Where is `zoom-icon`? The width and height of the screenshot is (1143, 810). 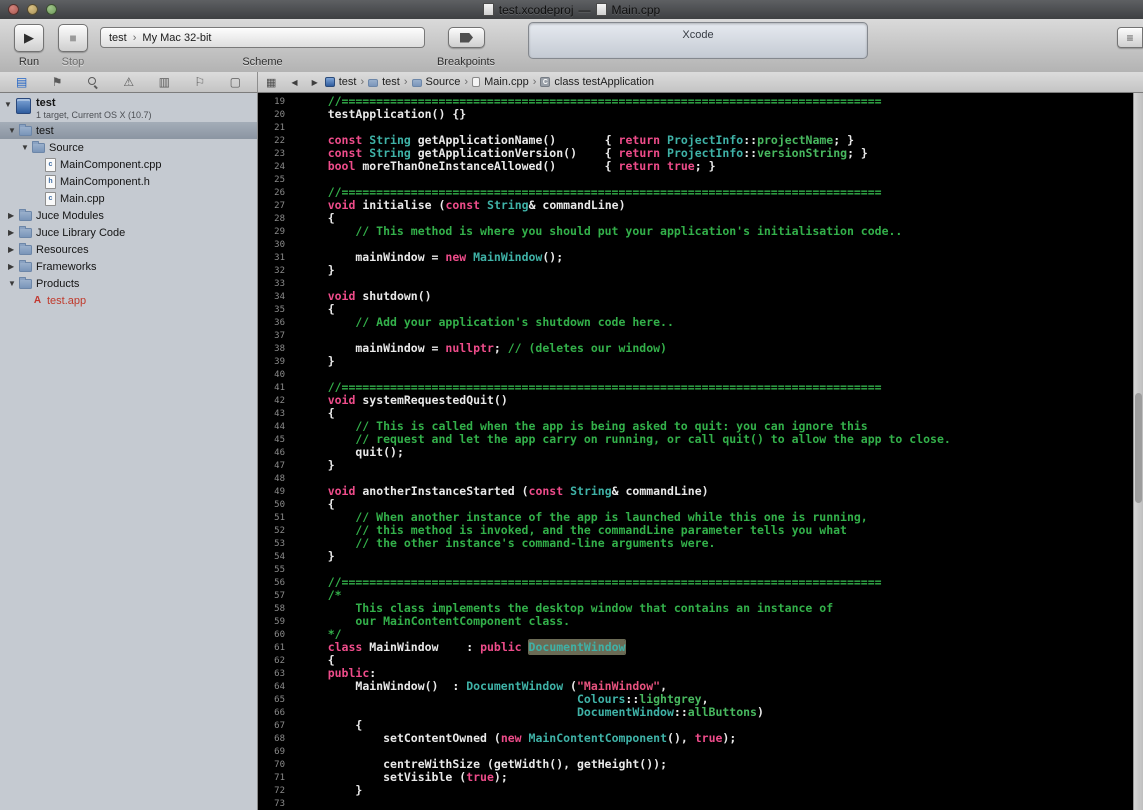 zoom-icon is located at coordinates (51, 9).